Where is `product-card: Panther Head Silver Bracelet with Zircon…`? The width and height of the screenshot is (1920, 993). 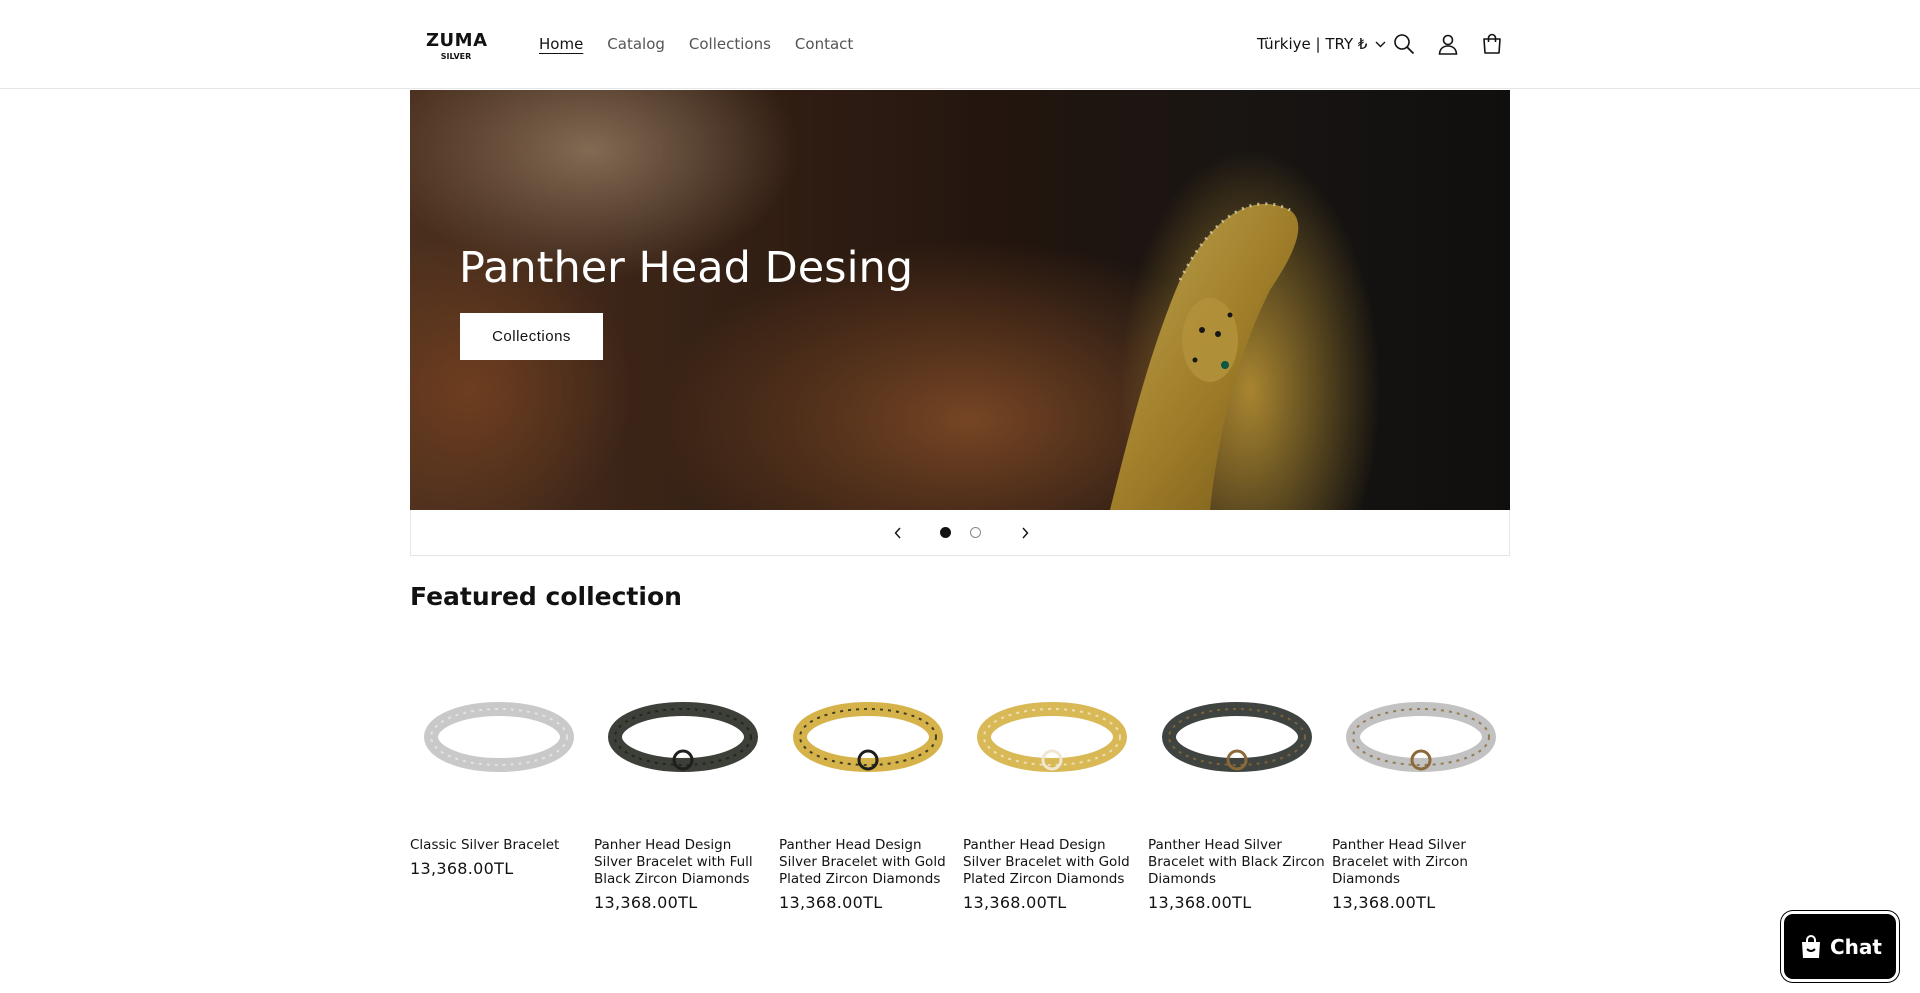 product-card: Panther Head Silver Bracelet with Zircon… is located at coordinates (1421, 780).